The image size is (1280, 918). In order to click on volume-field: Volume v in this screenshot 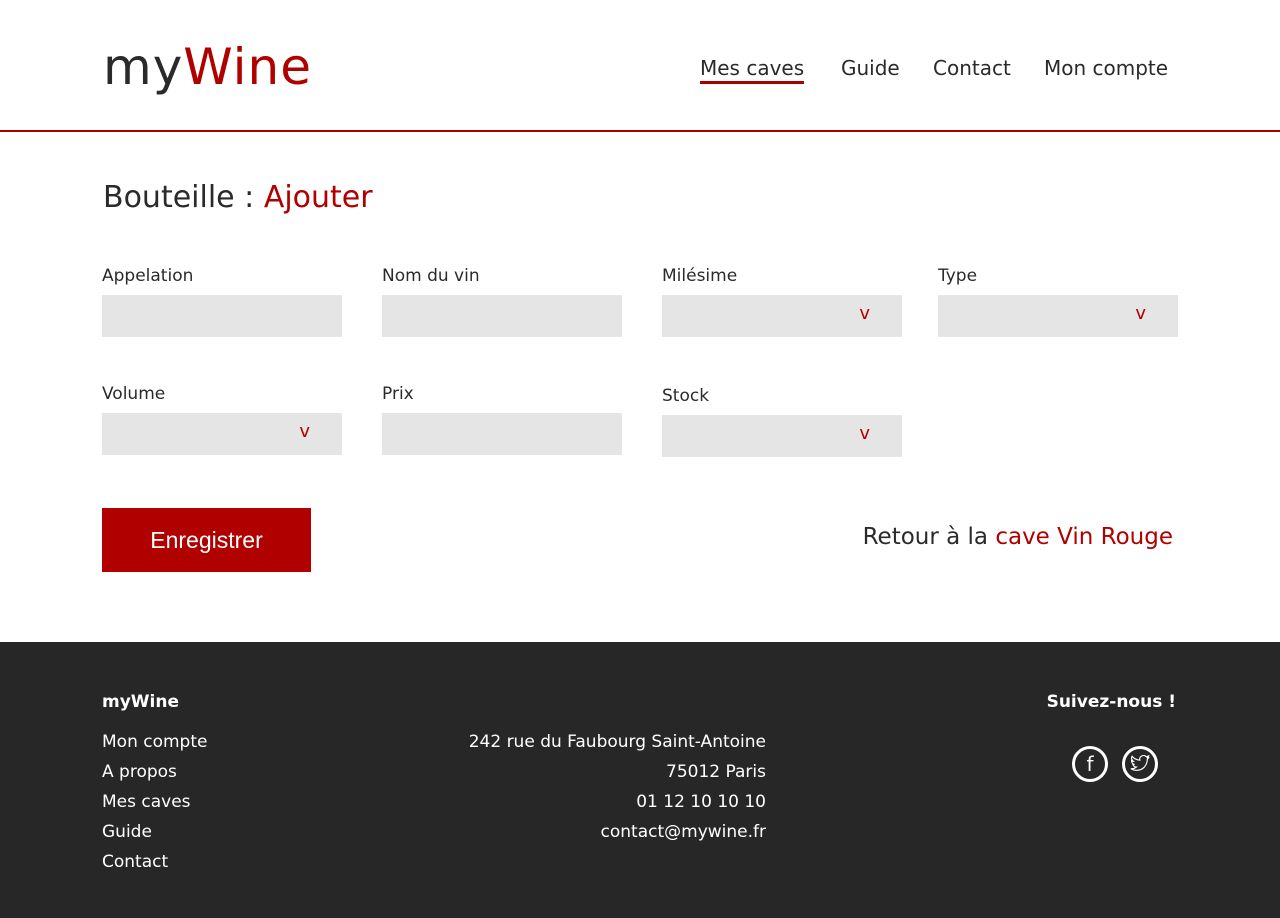, I will do `click(222, 419)`.